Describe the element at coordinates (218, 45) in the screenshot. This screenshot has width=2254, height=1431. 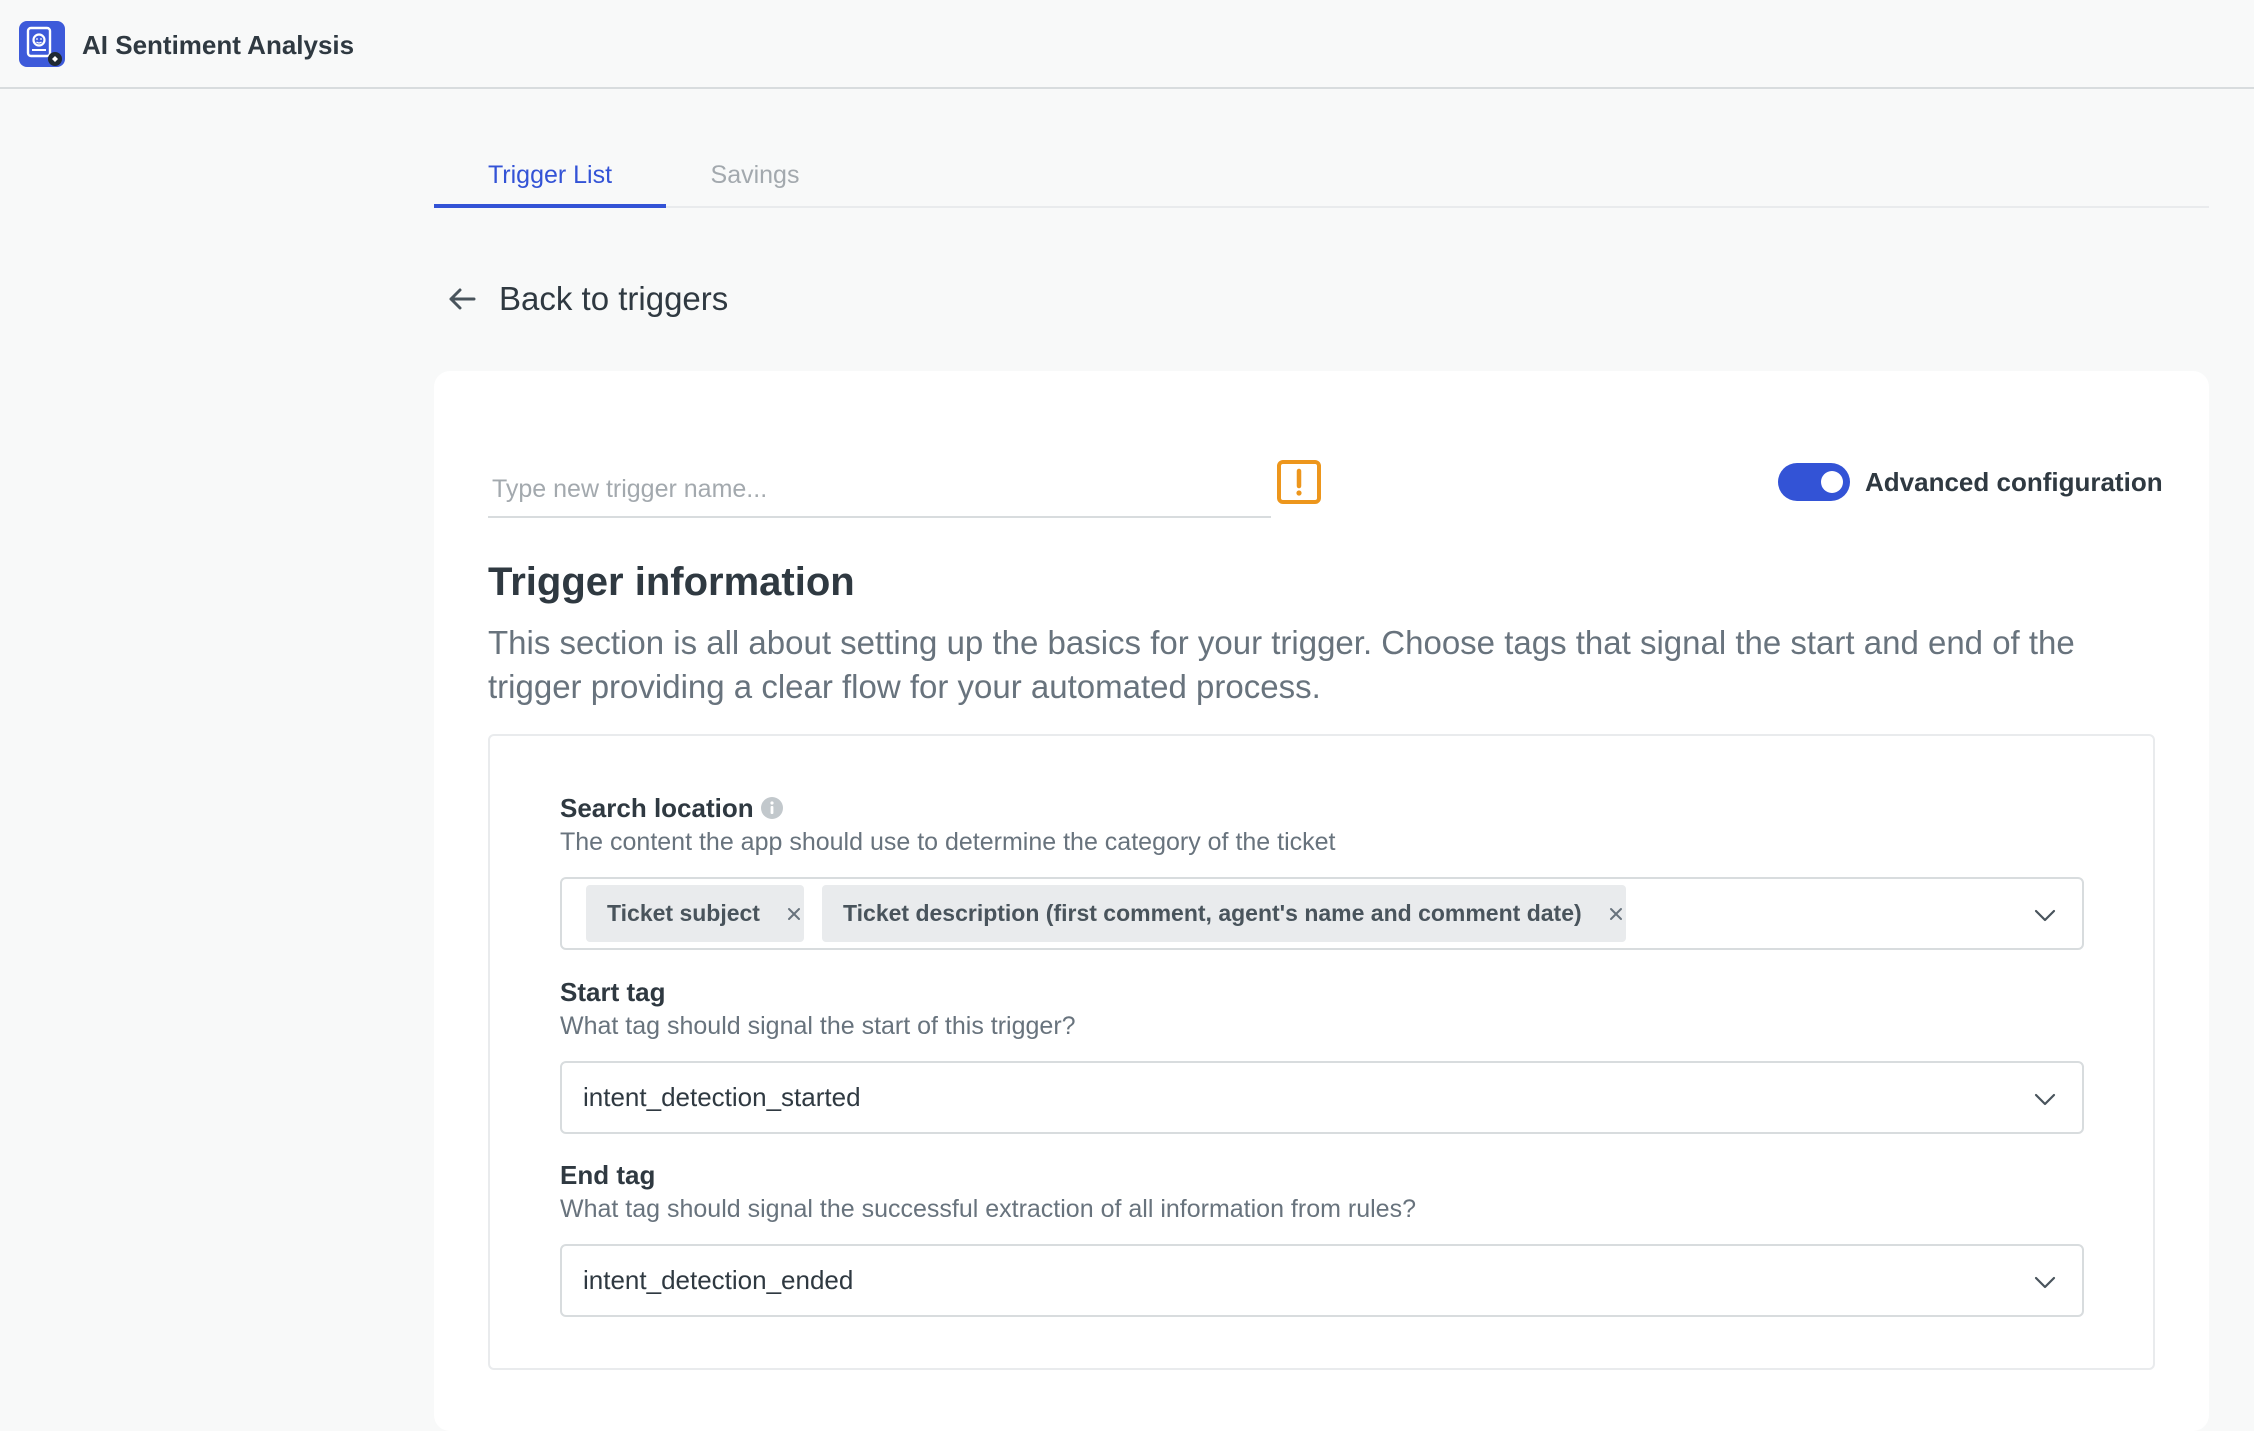
I see `app-title: AI Sentiment Analysis` at that location.